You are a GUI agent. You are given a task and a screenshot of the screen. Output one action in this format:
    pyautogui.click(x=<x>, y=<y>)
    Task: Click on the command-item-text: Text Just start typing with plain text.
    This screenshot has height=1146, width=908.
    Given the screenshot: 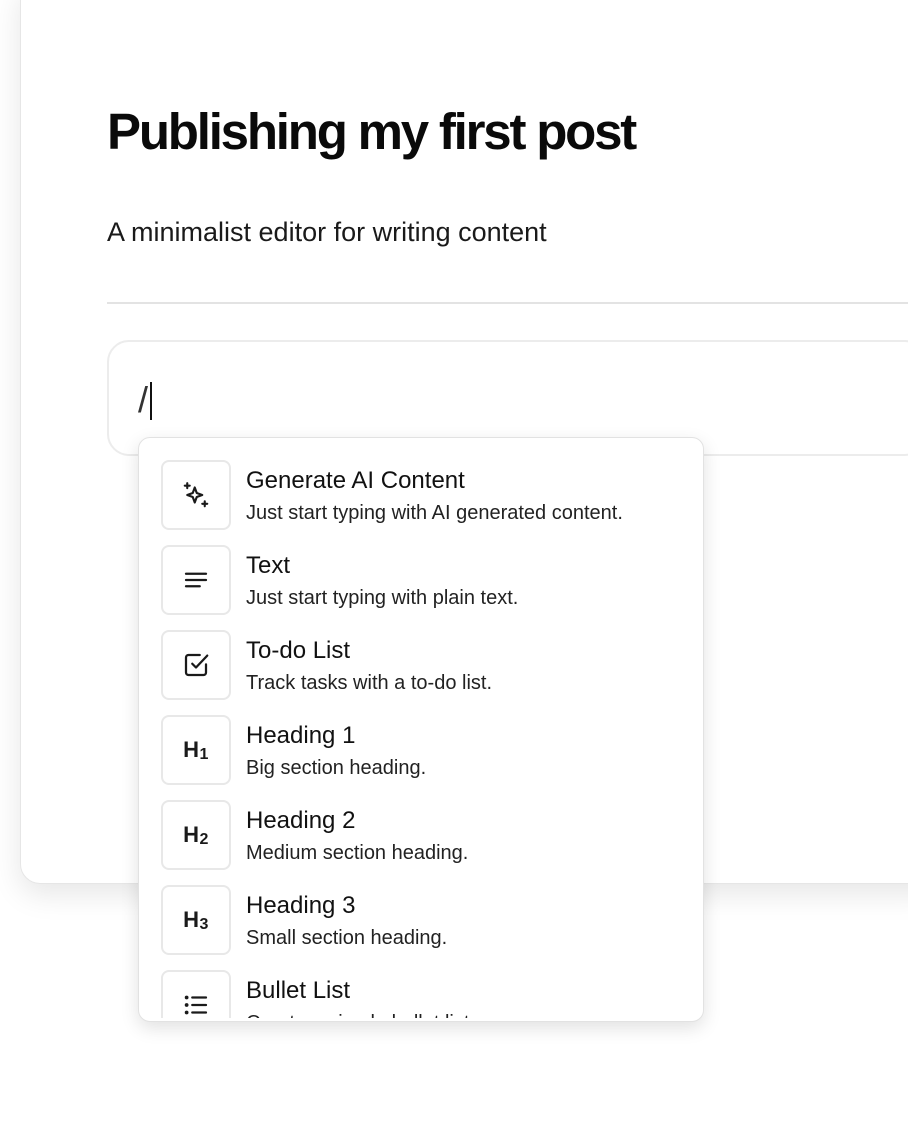 What is the action you would take?
    pyautogui.click(x=421, y=569)
    